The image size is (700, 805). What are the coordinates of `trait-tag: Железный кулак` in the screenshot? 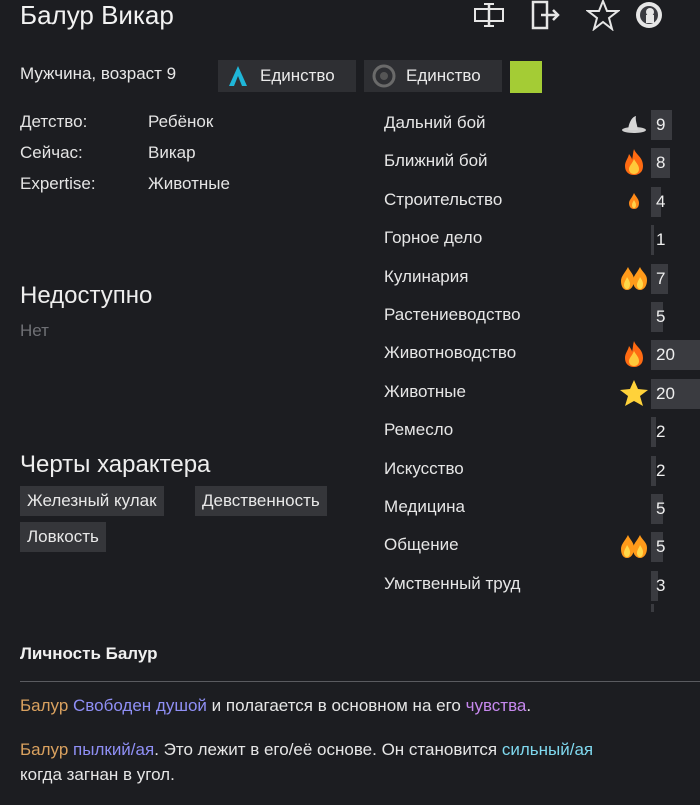 It's located at (92, 501).